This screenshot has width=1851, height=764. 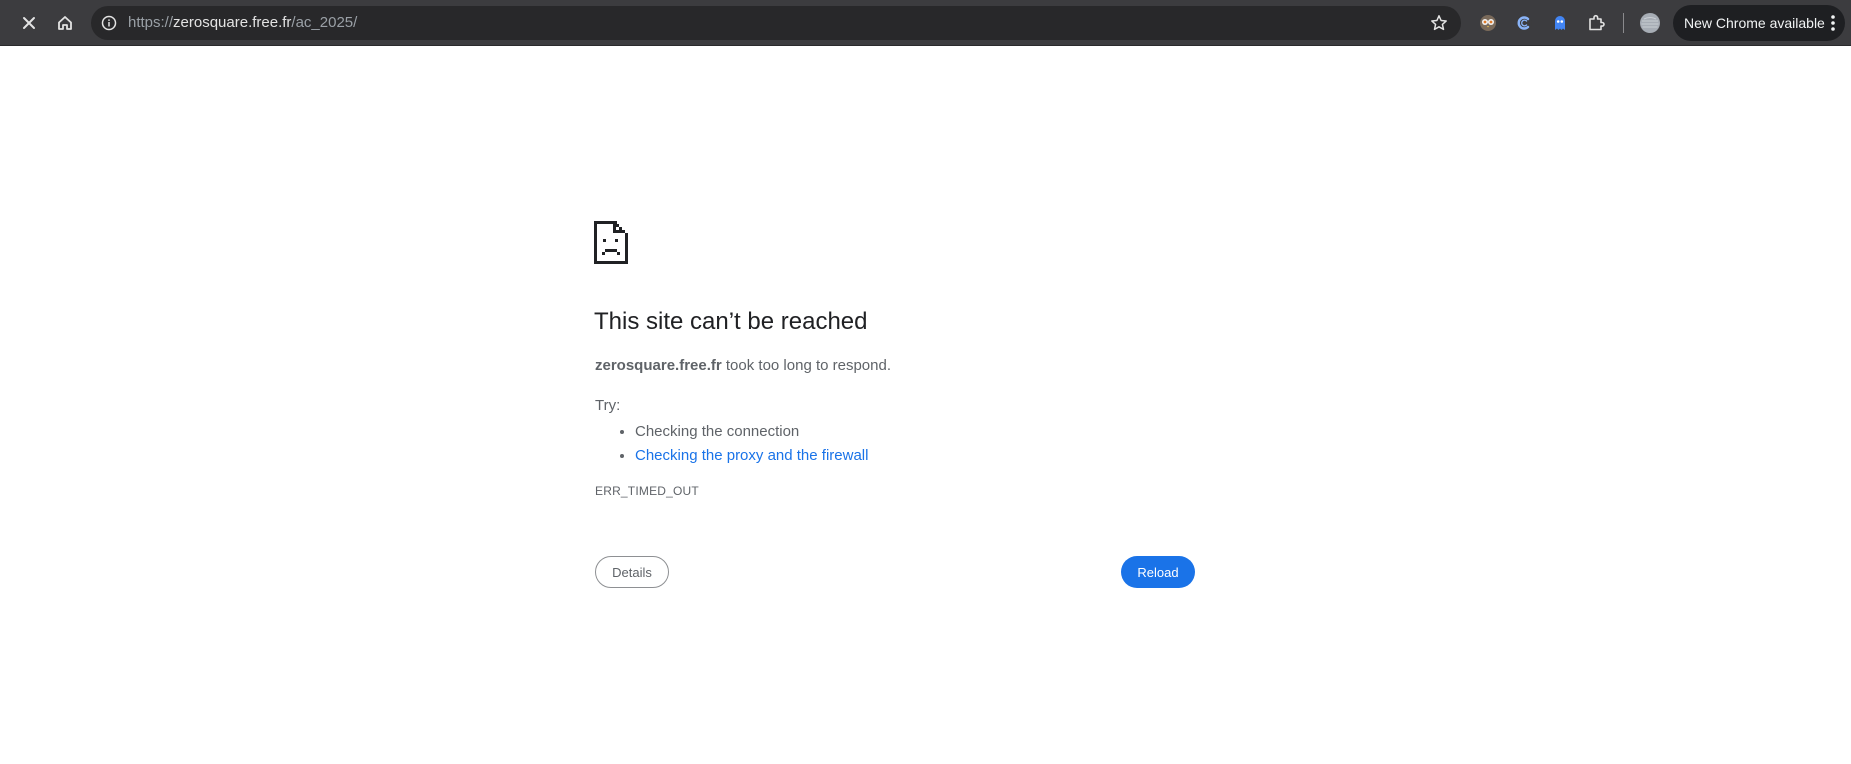 What do you see at coordinates (658, 365) in the screenshot?
I see `error-host: zerosquare.free.fr` at bounding box center [658, 365].